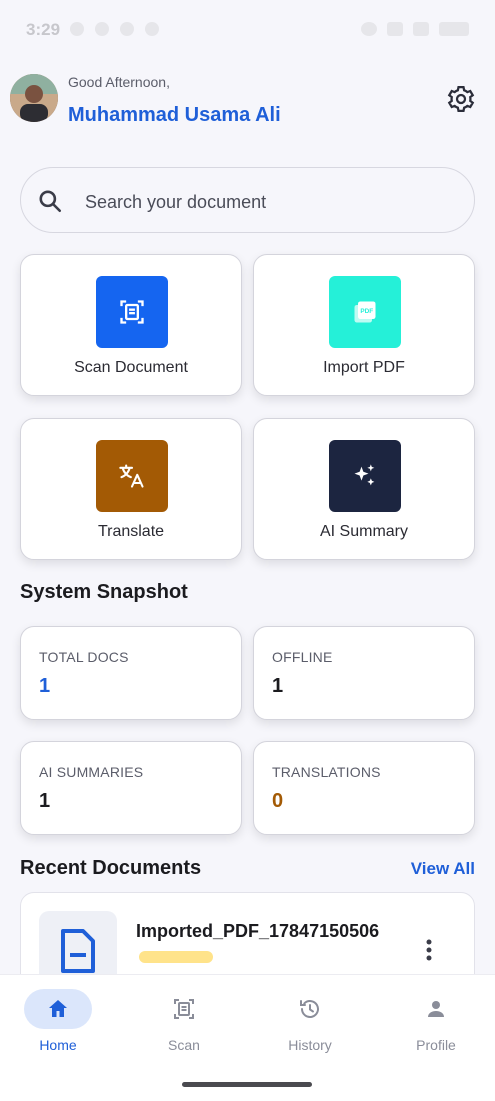 The height and width of the screenshot is (1101, 495). What do you see at coordinates (270, 202) in the screenshot?
I see `search-input` at bounding box center [270, 202].